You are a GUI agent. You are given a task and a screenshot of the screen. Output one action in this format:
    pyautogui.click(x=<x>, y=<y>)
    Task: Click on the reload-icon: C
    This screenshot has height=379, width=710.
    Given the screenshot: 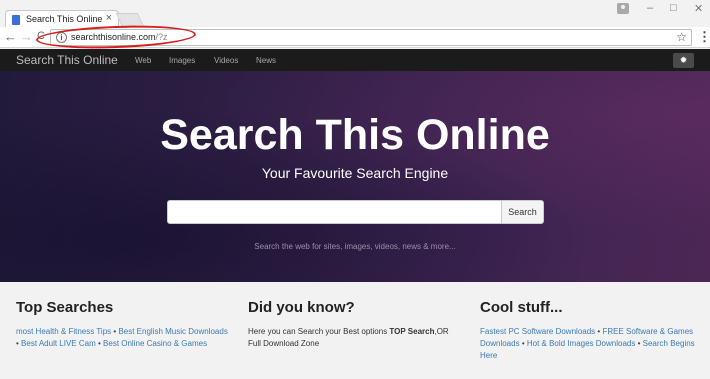 What is the action you would take?
    pyautogui.click(x=41, y=36)
    